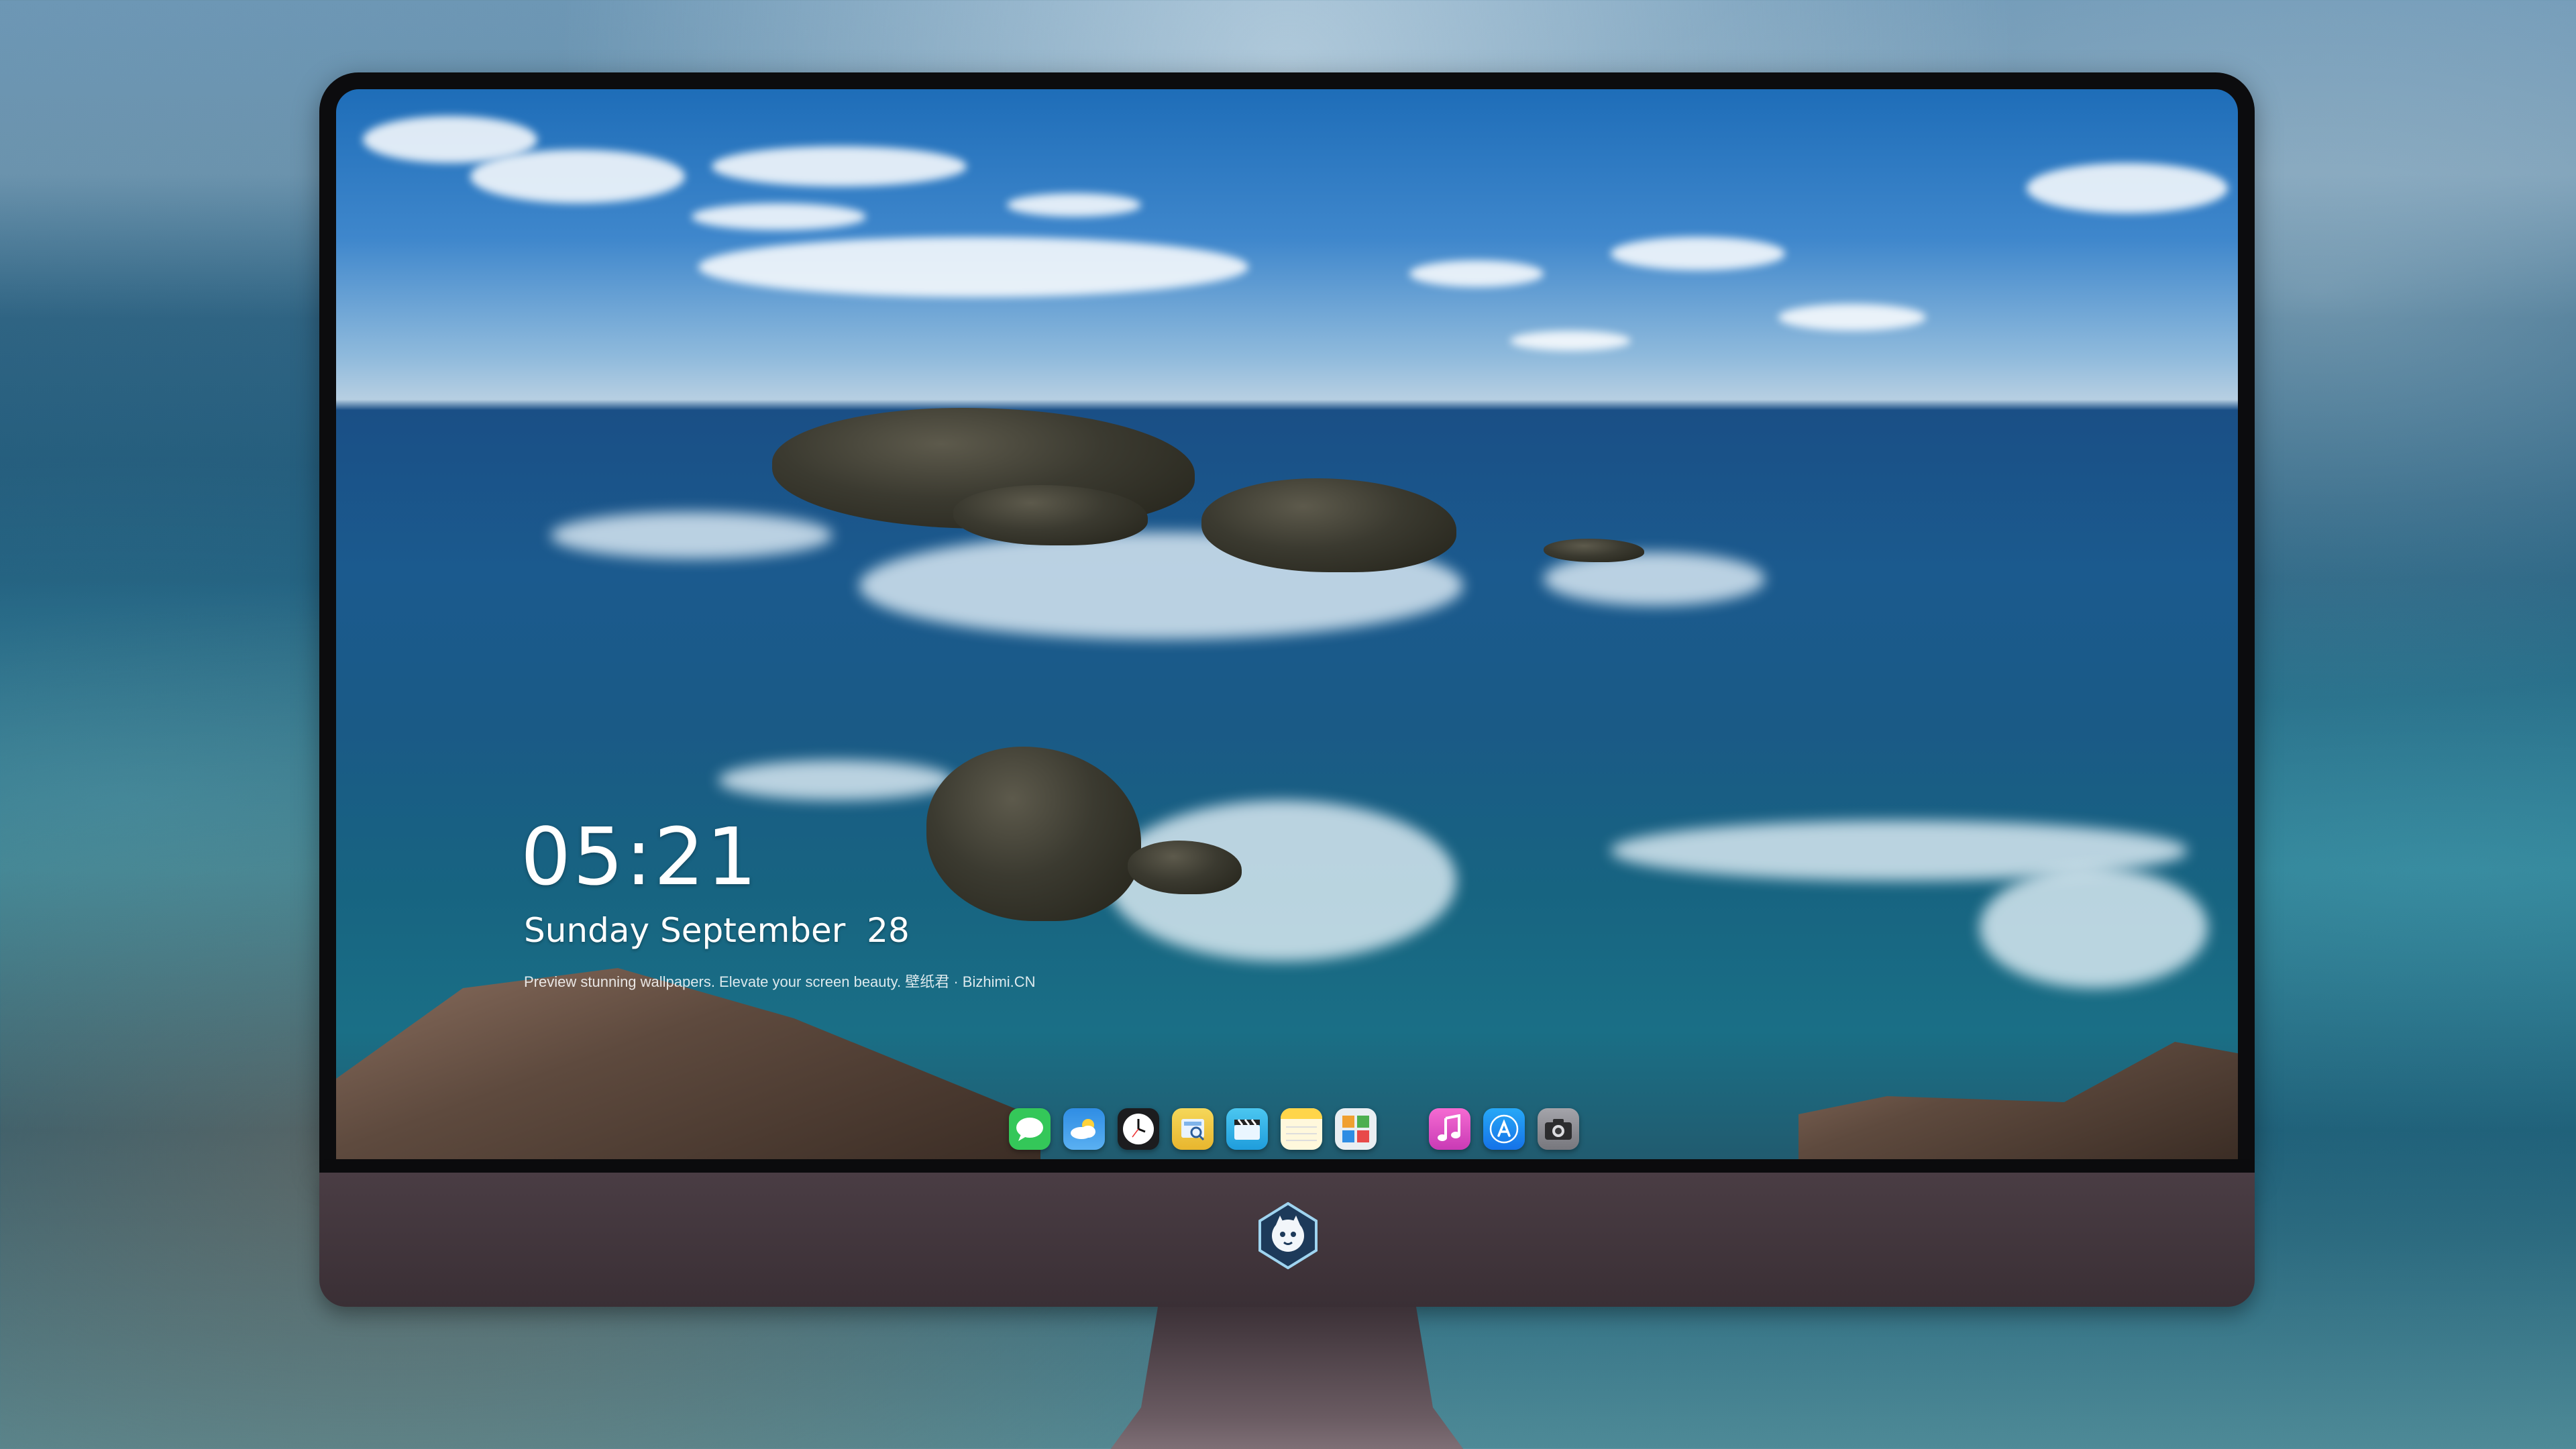 Image resolution: width=2576 pixels, height=1449 pixels. I want to click on music-icon, so click(1449, 1129).